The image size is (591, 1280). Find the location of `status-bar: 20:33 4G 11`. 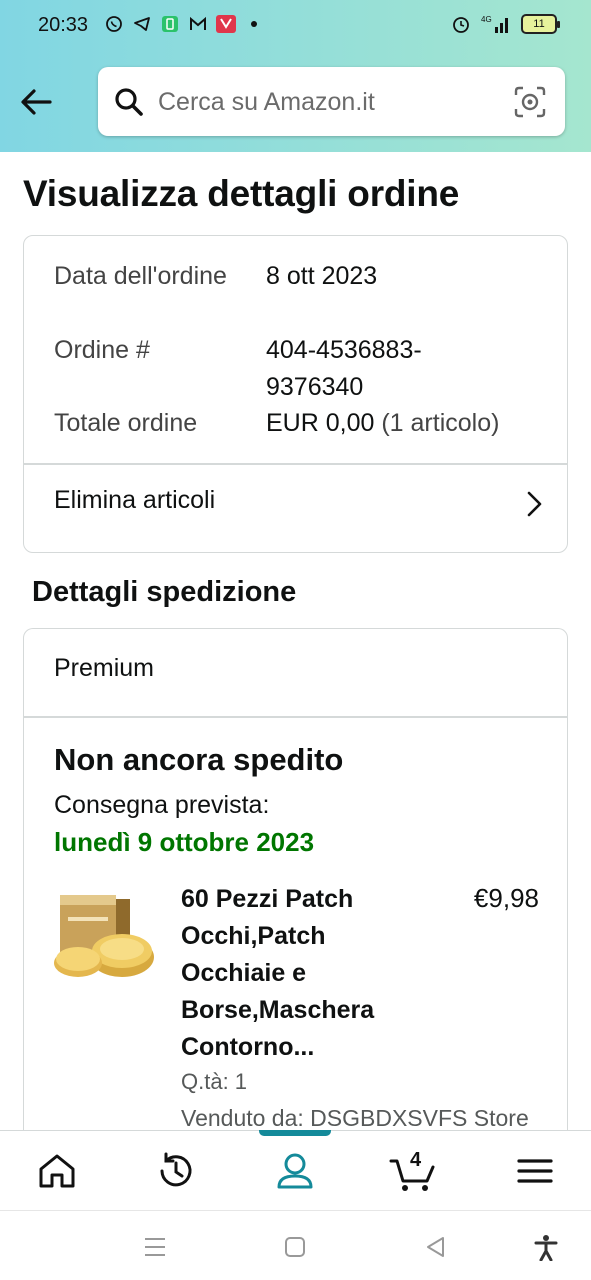

status-bar: 20:33 4G 11 is located at coordinates (295, 26).